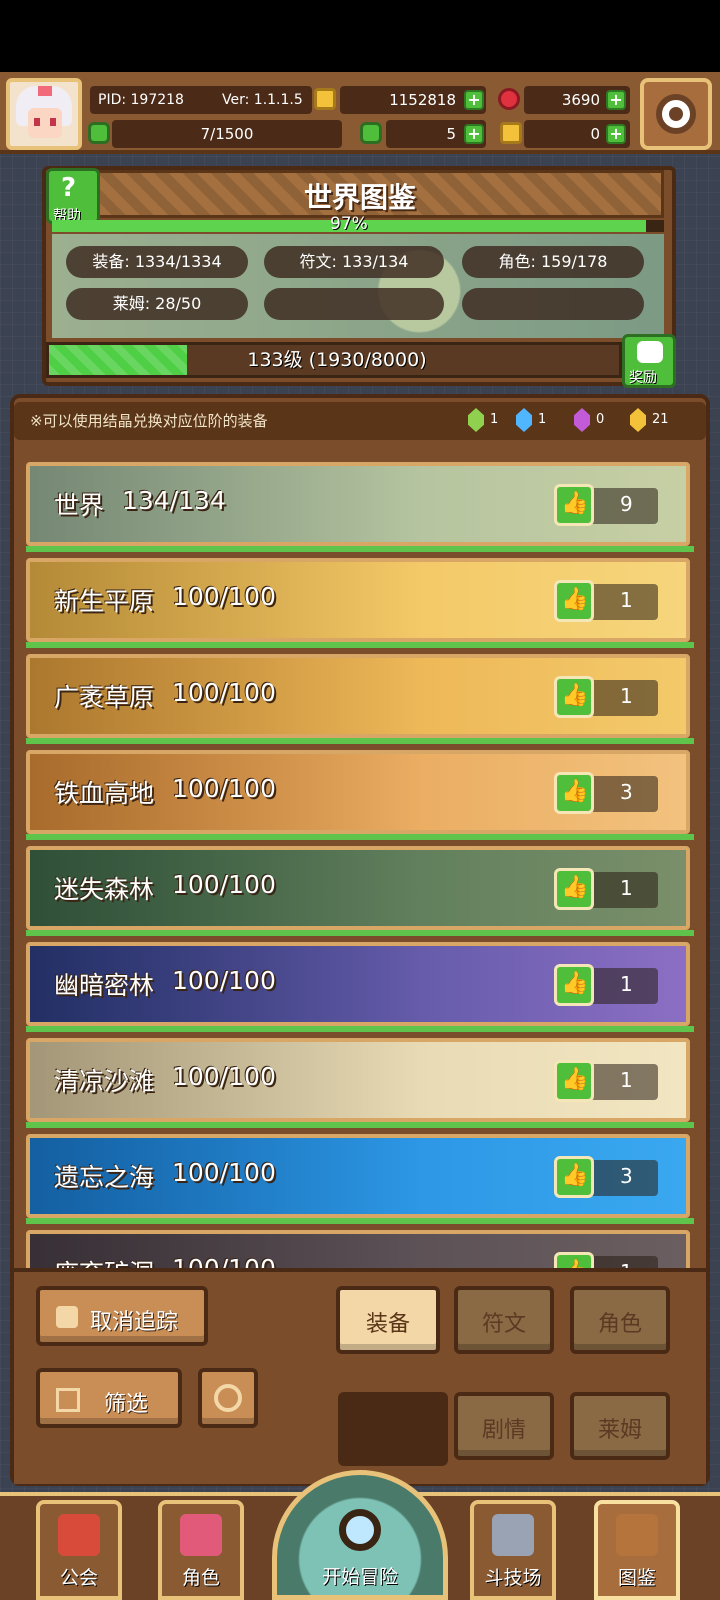 The image size is (720, 1600). I want to click on add-gold-button: +, so click(474, 100).